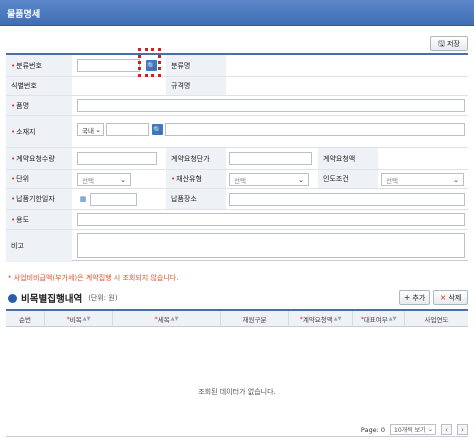  I want to click on delivery-deadline-input, so click(113, 199).